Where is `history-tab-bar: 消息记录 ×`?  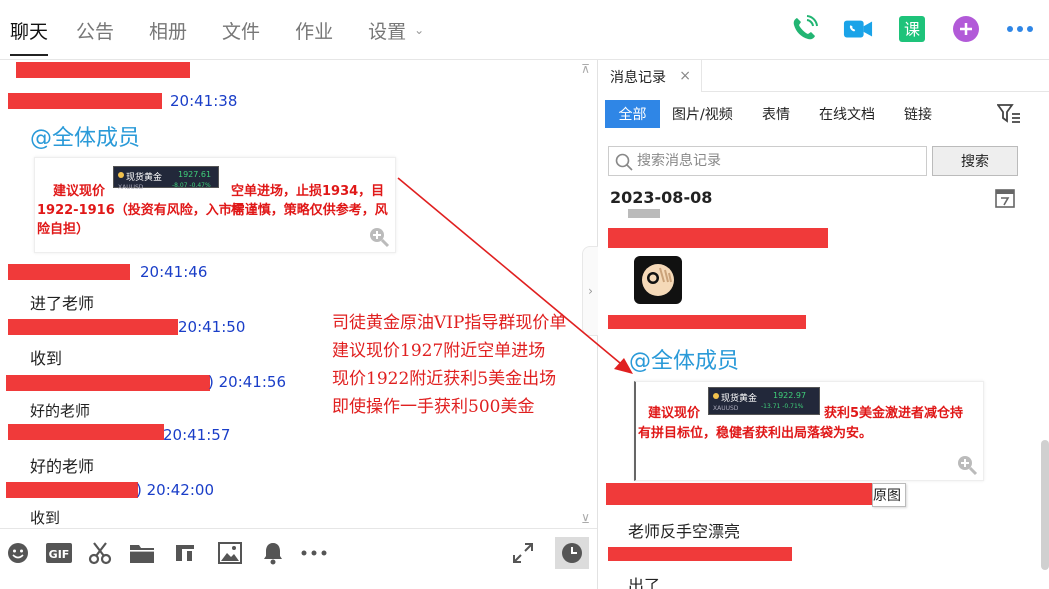
history-tab-bar: 消息记录 × is located at coordinates (823, 76).